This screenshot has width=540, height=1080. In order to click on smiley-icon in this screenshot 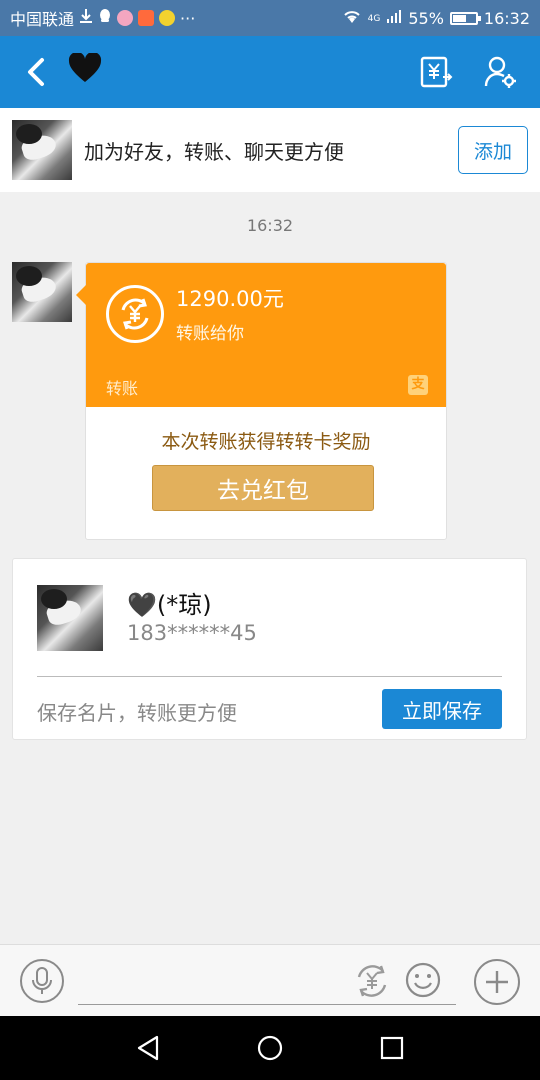, I will do `click(423, 980)`.